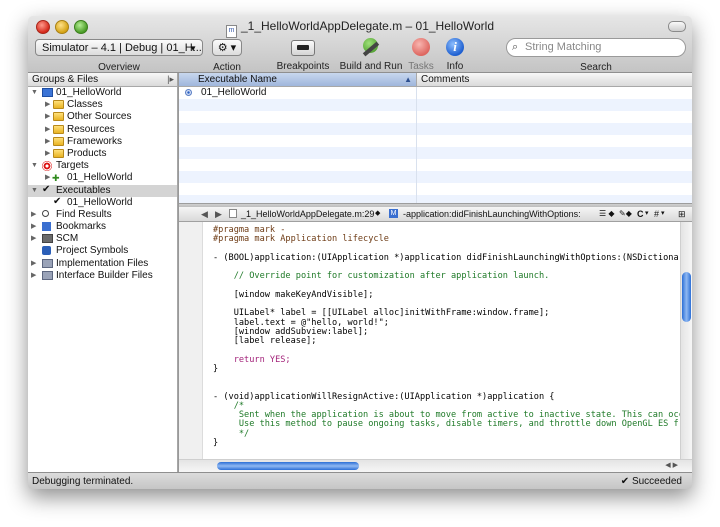 Image resolution: width=720 pixels, height=527 pixels. Describe the element at coordinates (85, 105) in the screenshot. I see `tree-item-label: Classes` at that location.